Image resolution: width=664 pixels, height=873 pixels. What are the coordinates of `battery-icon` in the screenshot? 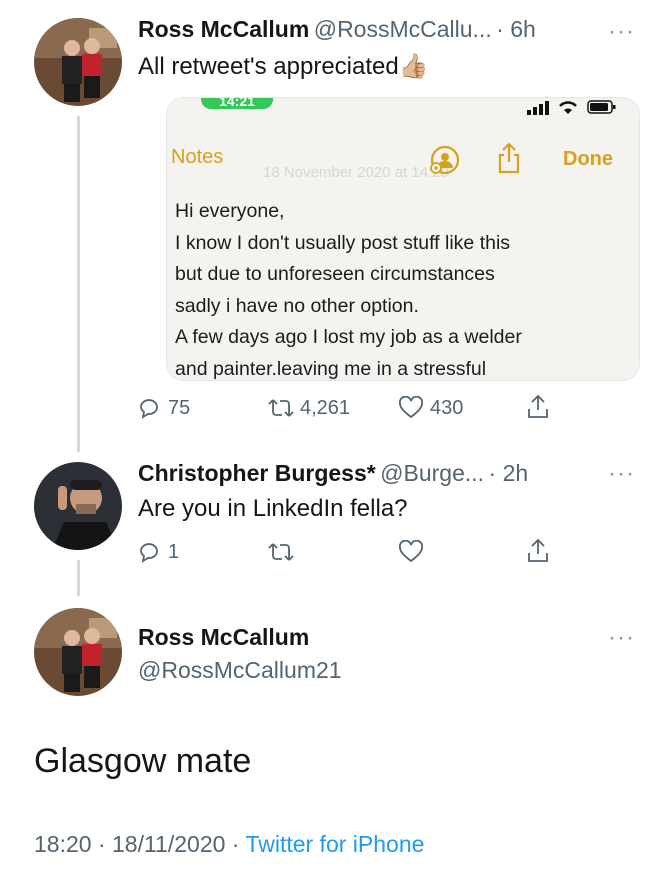 It's located at (602, 109).